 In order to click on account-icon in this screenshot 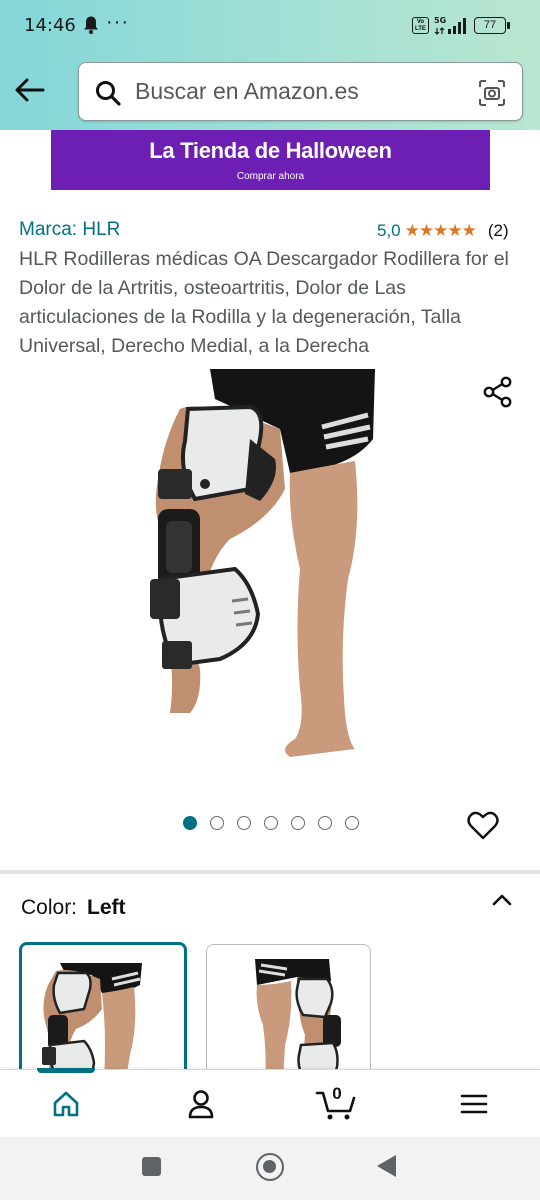, I will do `click(201, 1104)`.